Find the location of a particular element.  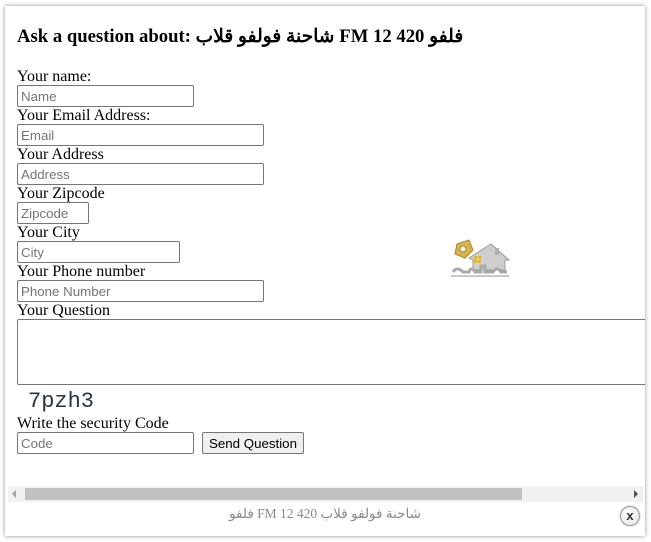

email-input is located at coordinates (140, 135).